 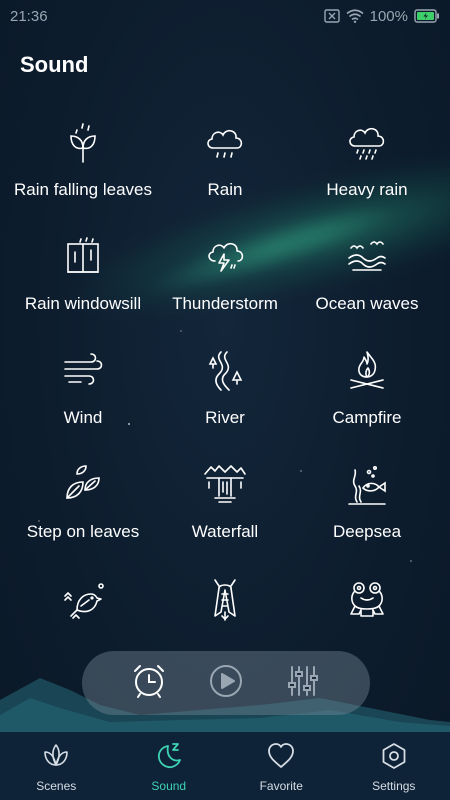 I want to click on nav-label: Scenes, so click(x=56, y=786).